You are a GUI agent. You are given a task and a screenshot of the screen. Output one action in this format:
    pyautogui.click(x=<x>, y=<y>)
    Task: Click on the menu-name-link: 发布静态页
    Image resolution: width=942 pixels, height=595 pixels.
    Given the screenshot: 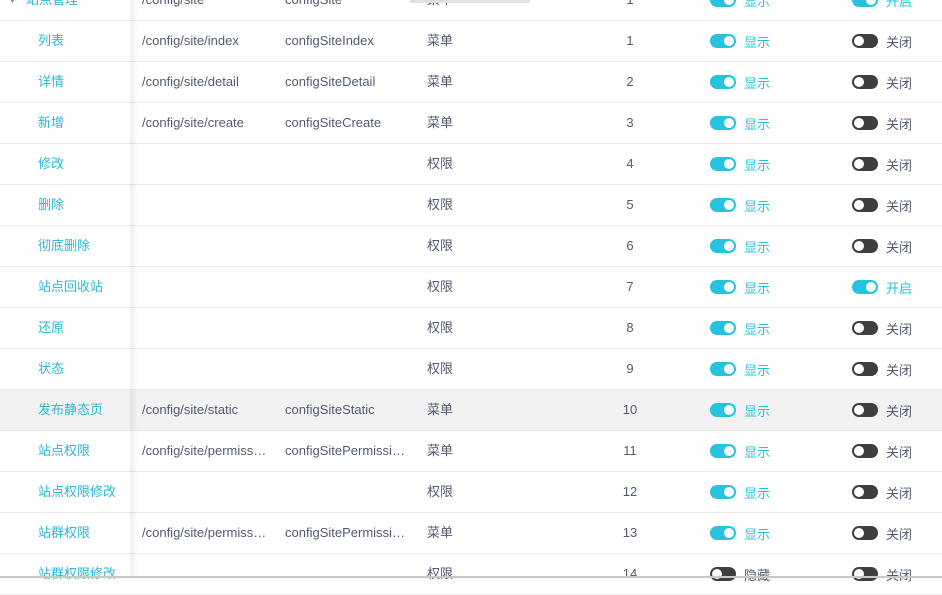 What is the action you would take?
    pyautogui.click(x=85, y=410)
    